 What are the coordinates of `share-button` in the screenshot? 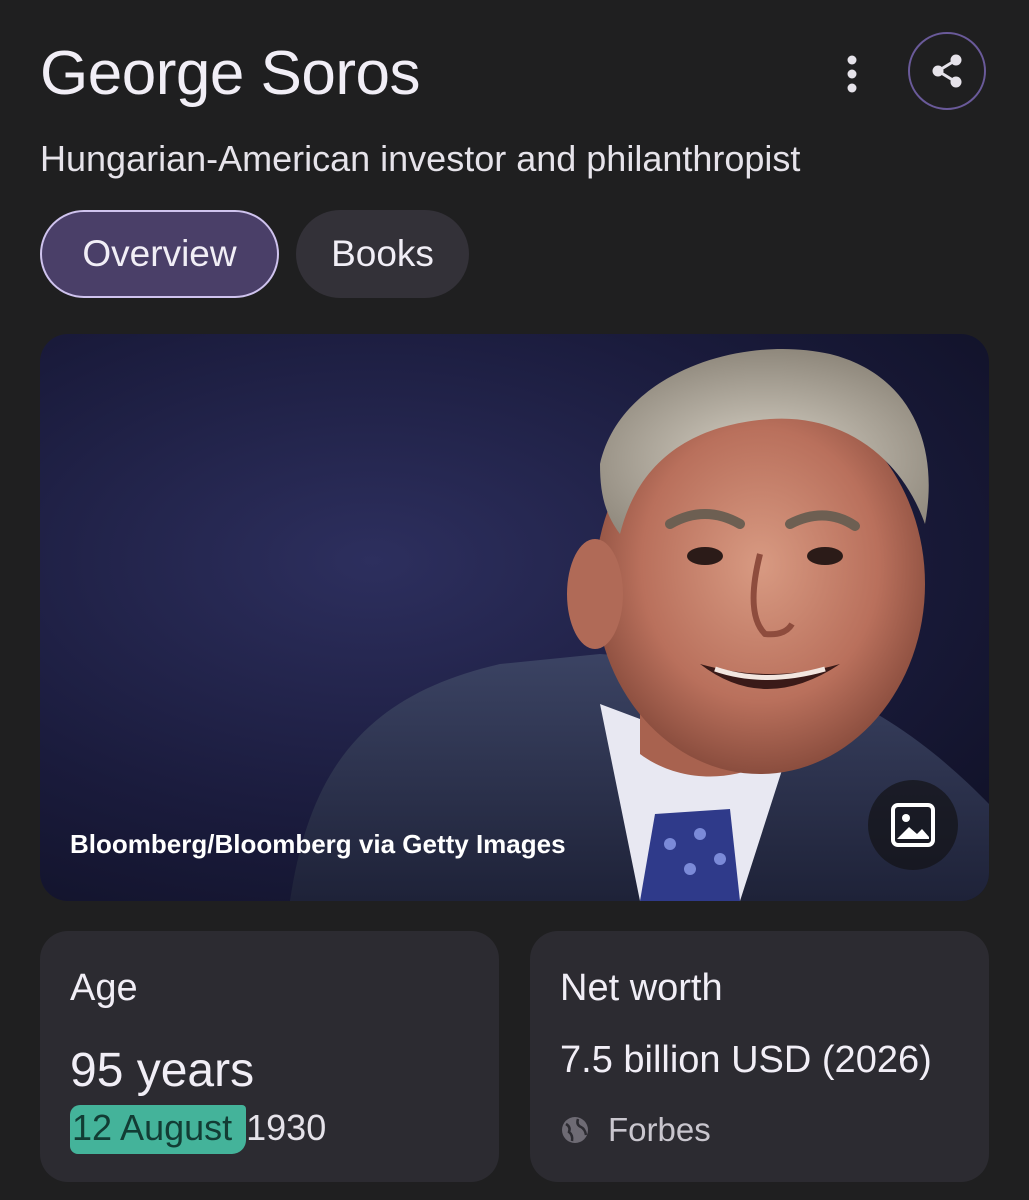 It's located at (947, 71).